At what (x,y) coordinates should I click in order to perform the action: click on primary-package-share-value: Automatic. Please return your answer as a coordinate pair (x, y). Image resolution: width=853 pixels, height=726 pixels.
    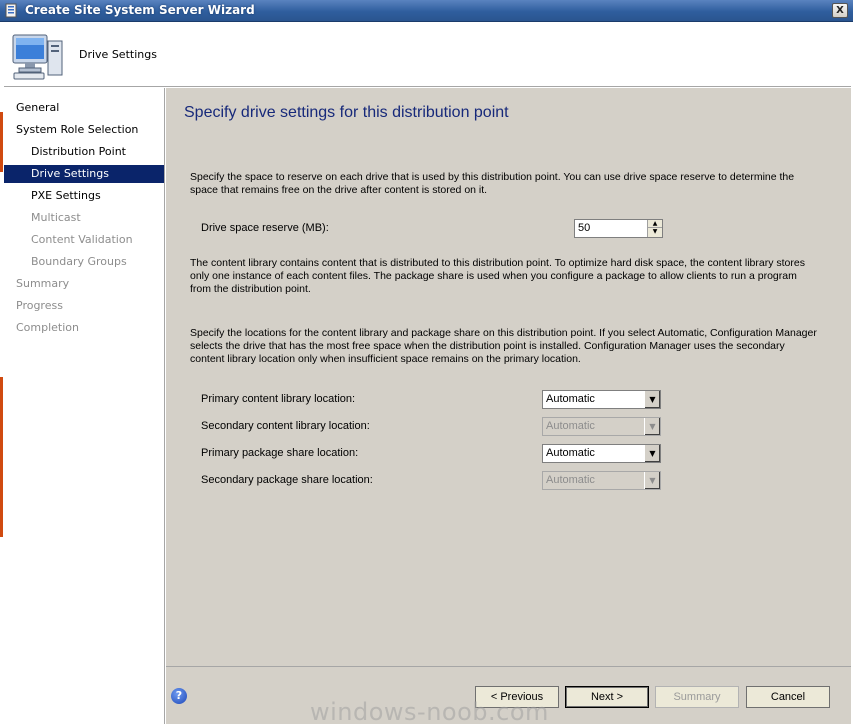
    Looking at the image, I should click on (570, 453).